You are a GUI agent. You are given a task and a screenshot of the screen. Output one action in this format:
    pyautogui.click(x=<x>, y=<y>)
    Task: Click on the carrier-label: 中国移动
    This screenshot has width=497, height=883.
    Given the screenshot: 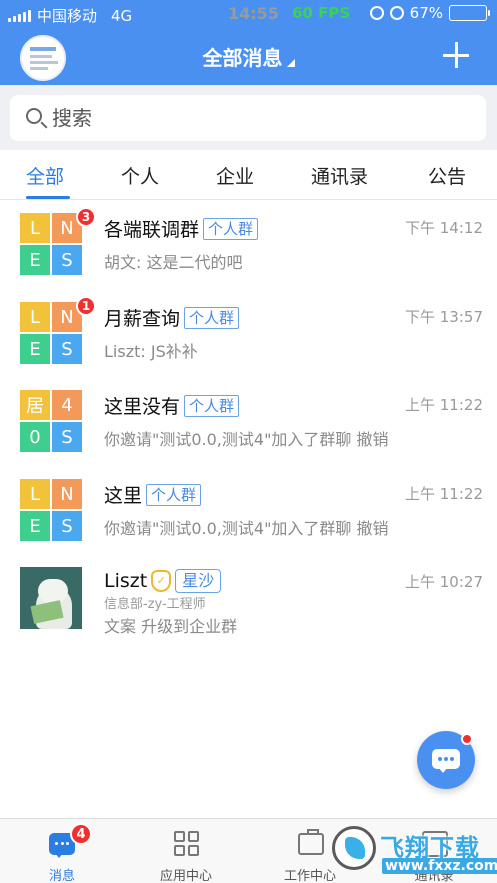 What is the action you would take?
    pyautogui.click(x=67, y=16)
    